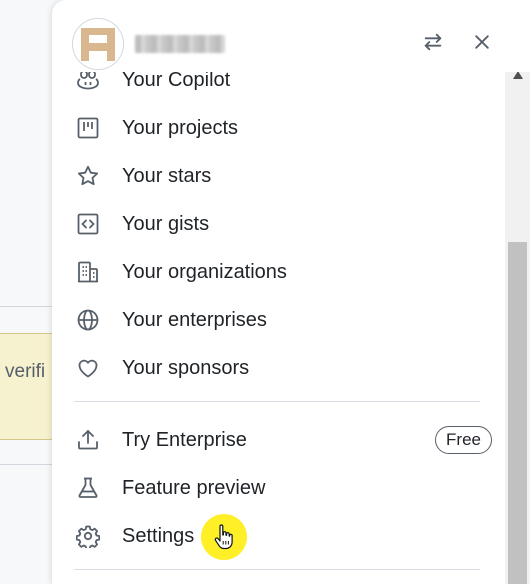 The height and width of the screenshot is (584, 530). Describe the element at coordinates (186, 367) in the screenshot. I see `menu-item-label: Your sponsors` at that location.